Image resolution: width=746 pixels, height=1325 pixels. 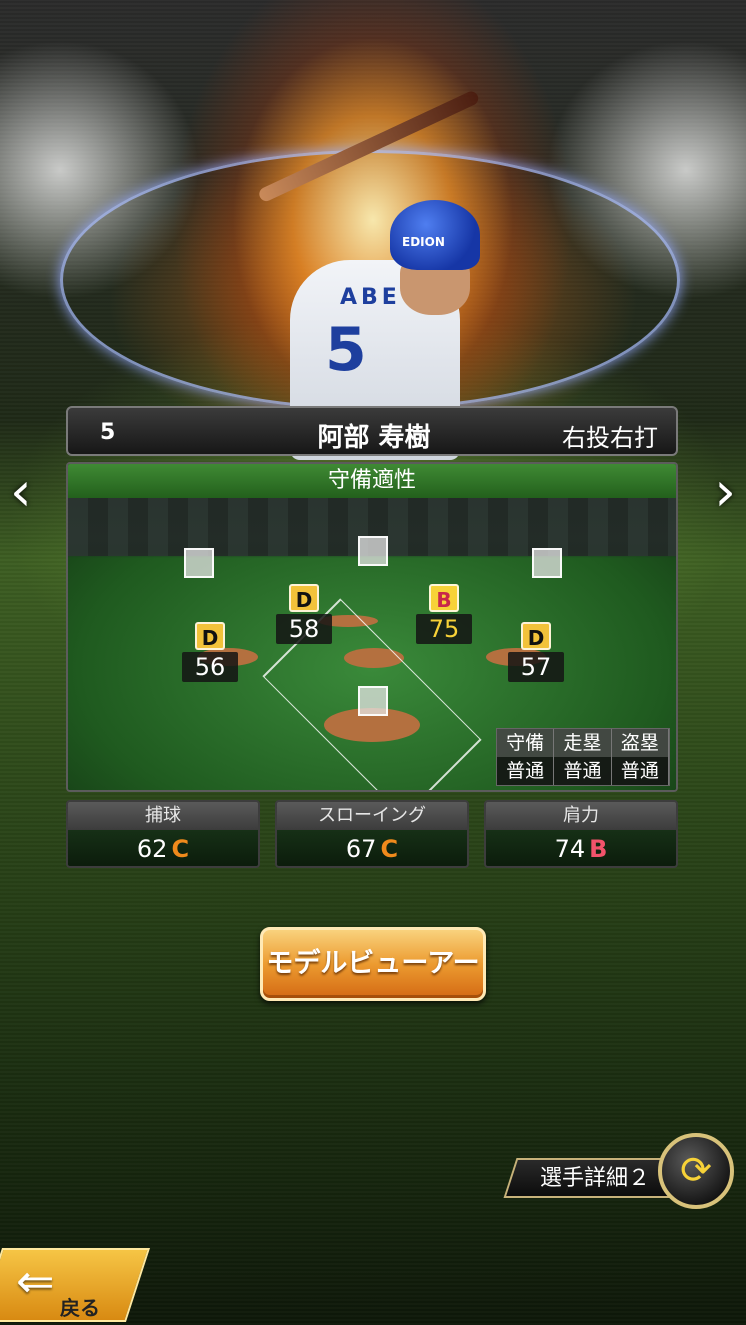 What do you see at coordinates (444, 629) in the screenshot?
I see `position-value: 75` at bounding box center [444, 629].